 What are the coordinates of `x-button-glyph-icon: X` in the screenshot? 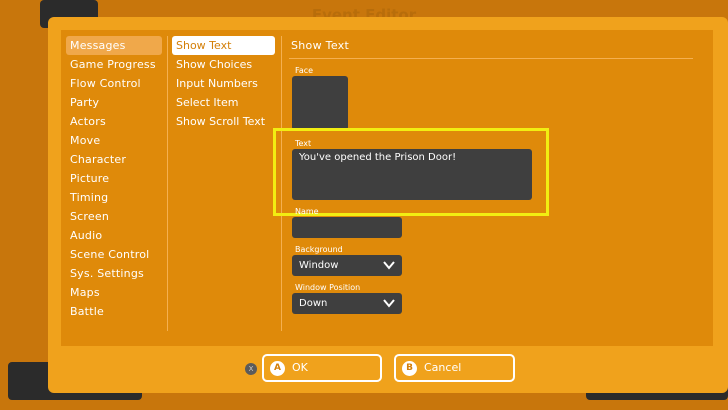 It's located at (251, 369).